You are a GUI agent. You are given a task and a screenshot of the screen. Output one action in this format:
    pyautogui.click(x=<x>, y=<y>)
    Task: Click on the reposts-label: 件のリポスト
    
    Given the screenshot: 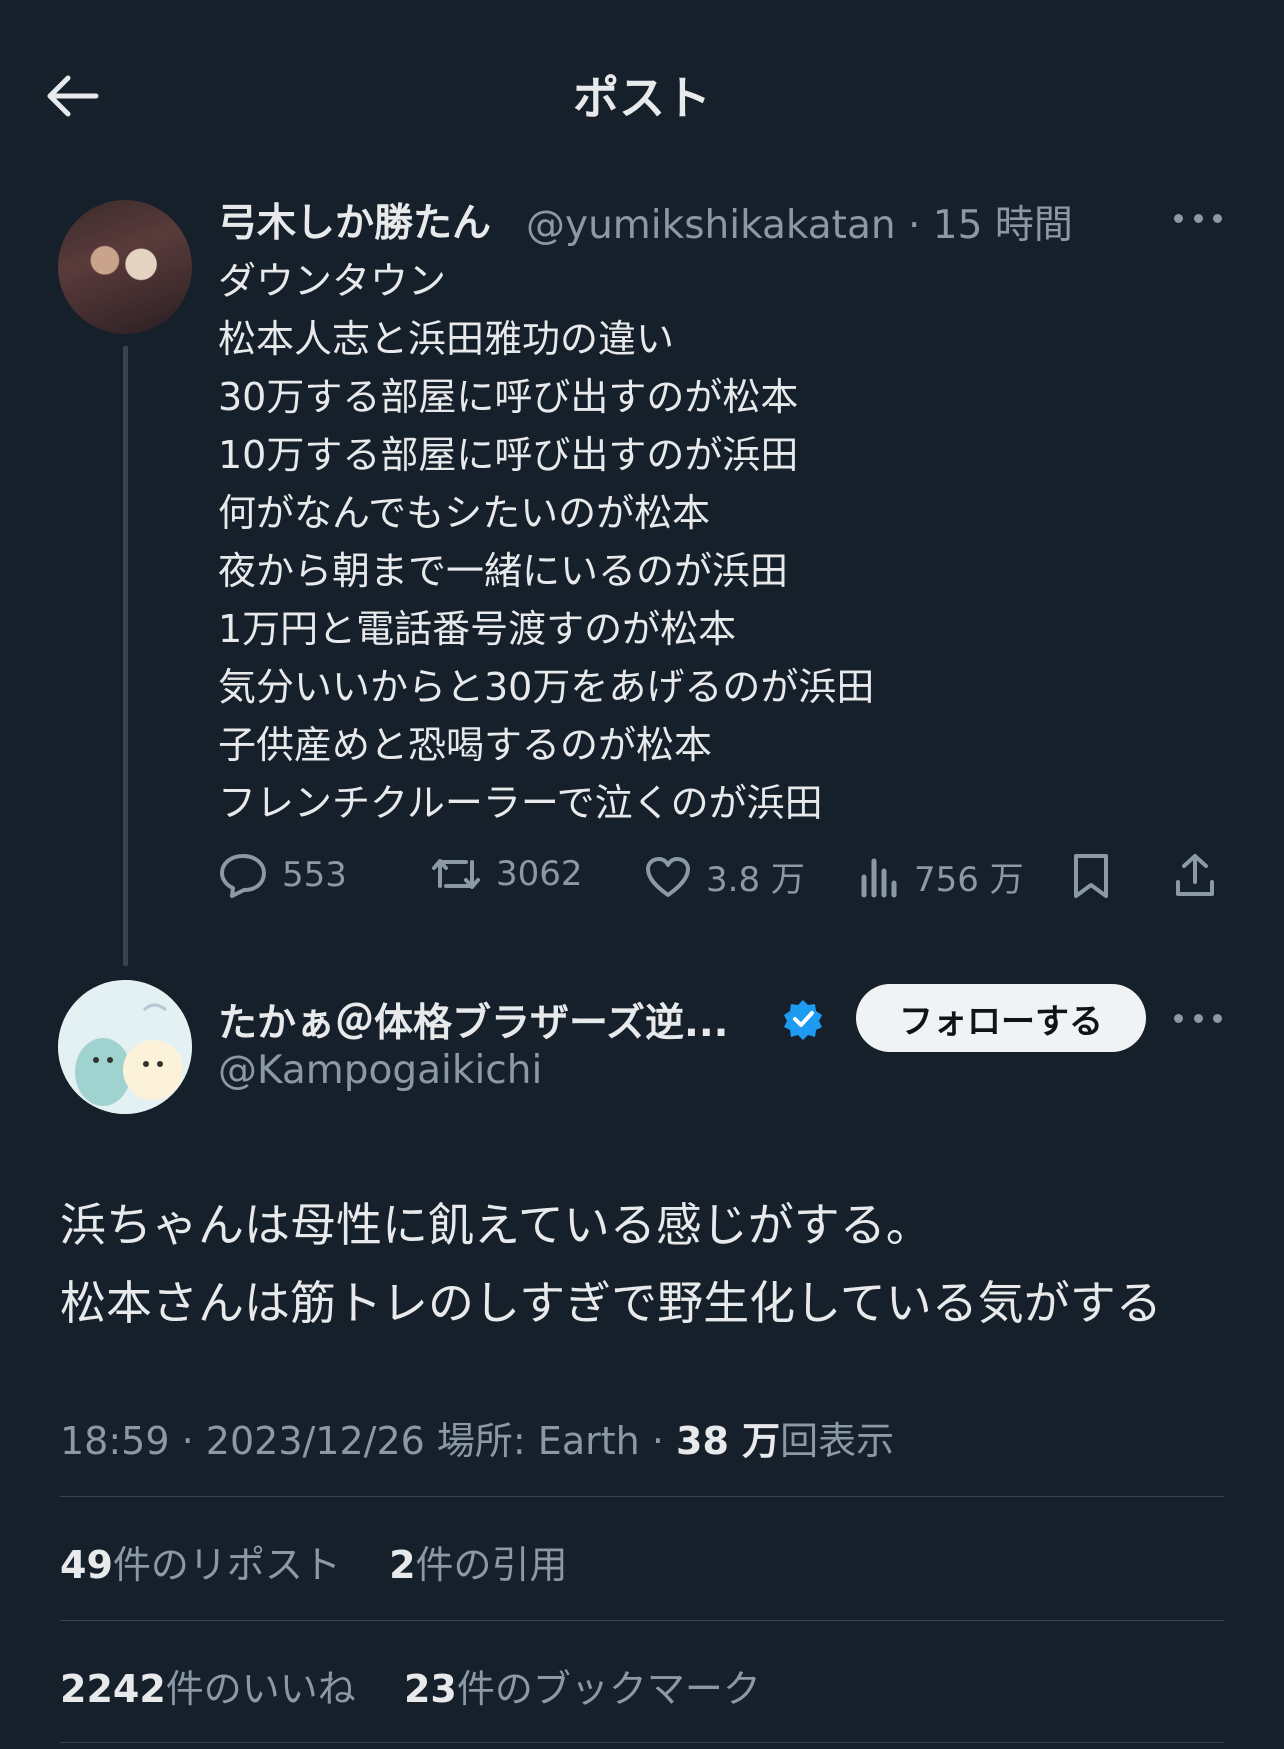 What is the action you would take?
    pyautogui.click(x=226, y=1565)
    